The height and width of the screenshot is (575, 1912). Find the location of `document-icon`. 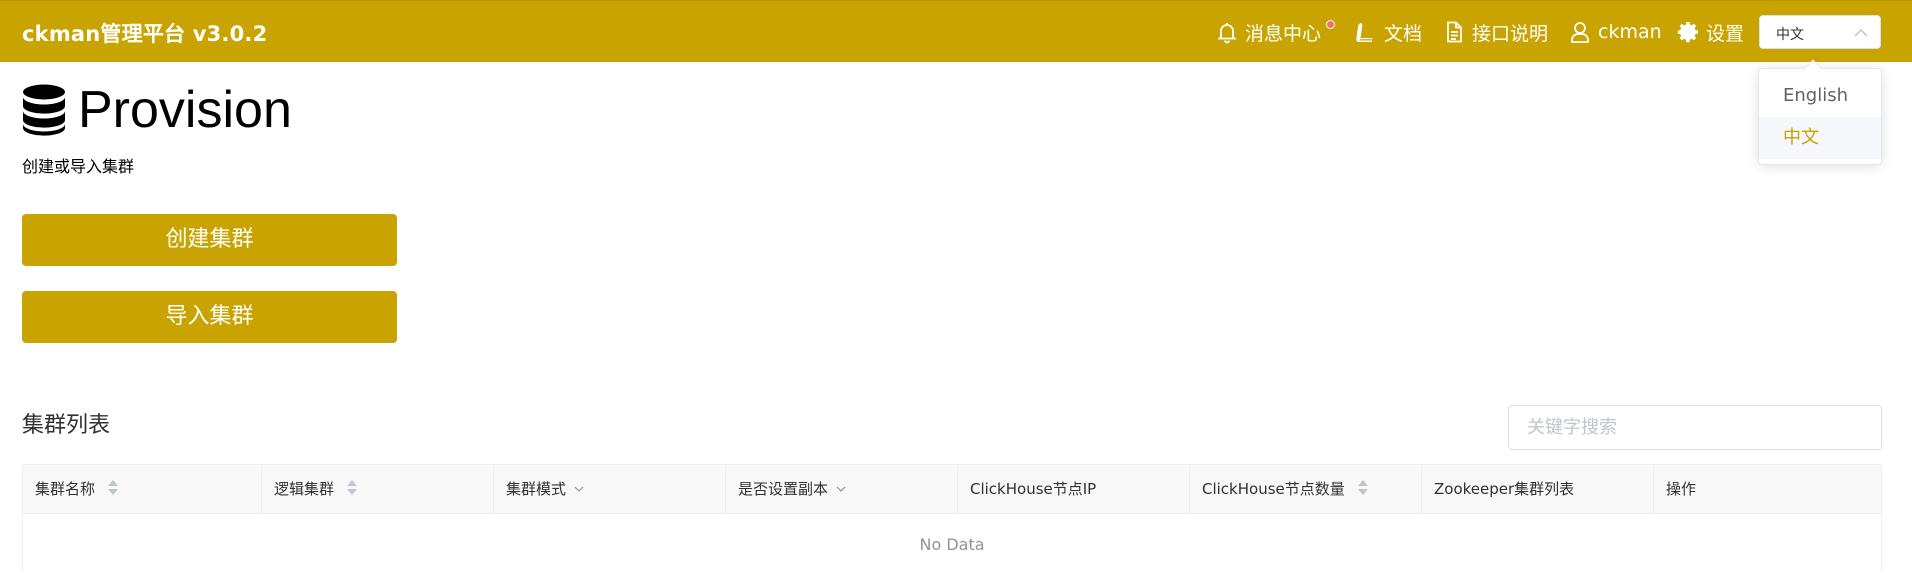

document-icon is located at coordinates (1454, 32).